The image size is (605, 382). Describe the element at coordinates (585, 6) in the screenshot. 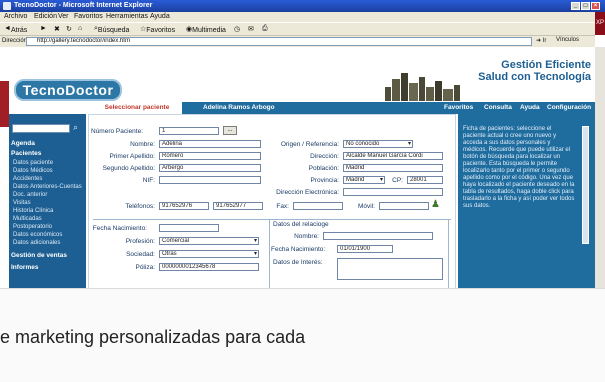

I see `maximize-icon: □` at that location.